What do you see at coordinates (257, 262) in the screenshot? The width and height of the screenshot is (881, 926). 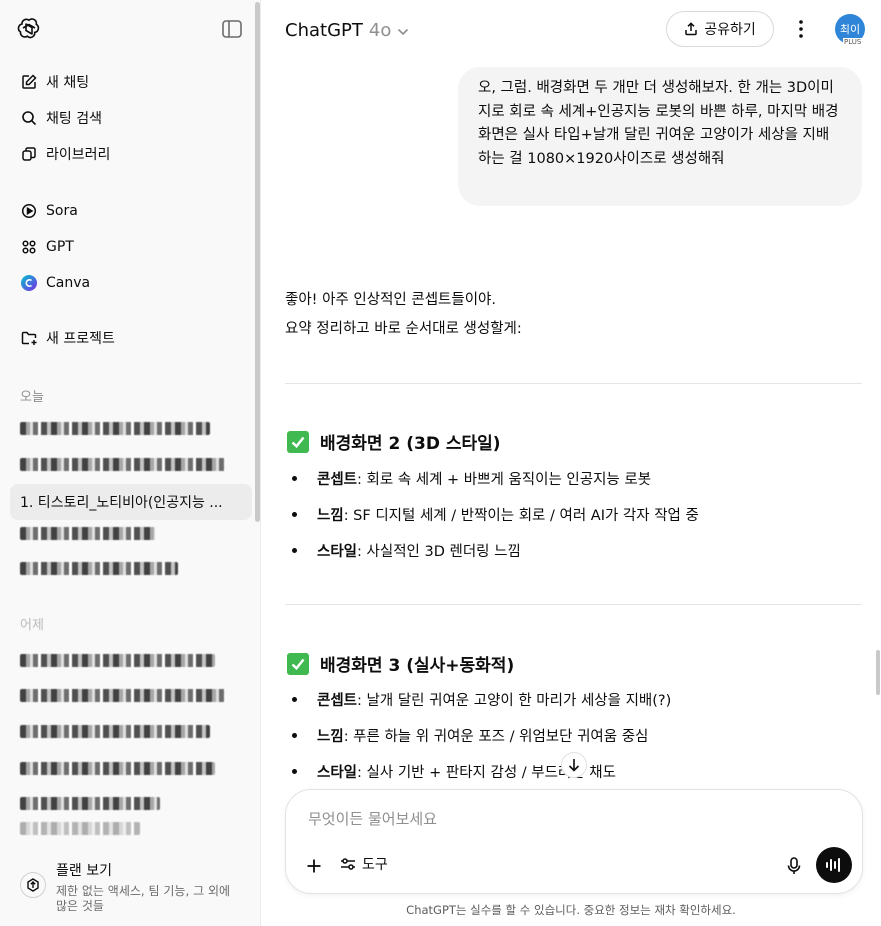 I see `sidebar-scrollbar` at bounding box center [257, 262].